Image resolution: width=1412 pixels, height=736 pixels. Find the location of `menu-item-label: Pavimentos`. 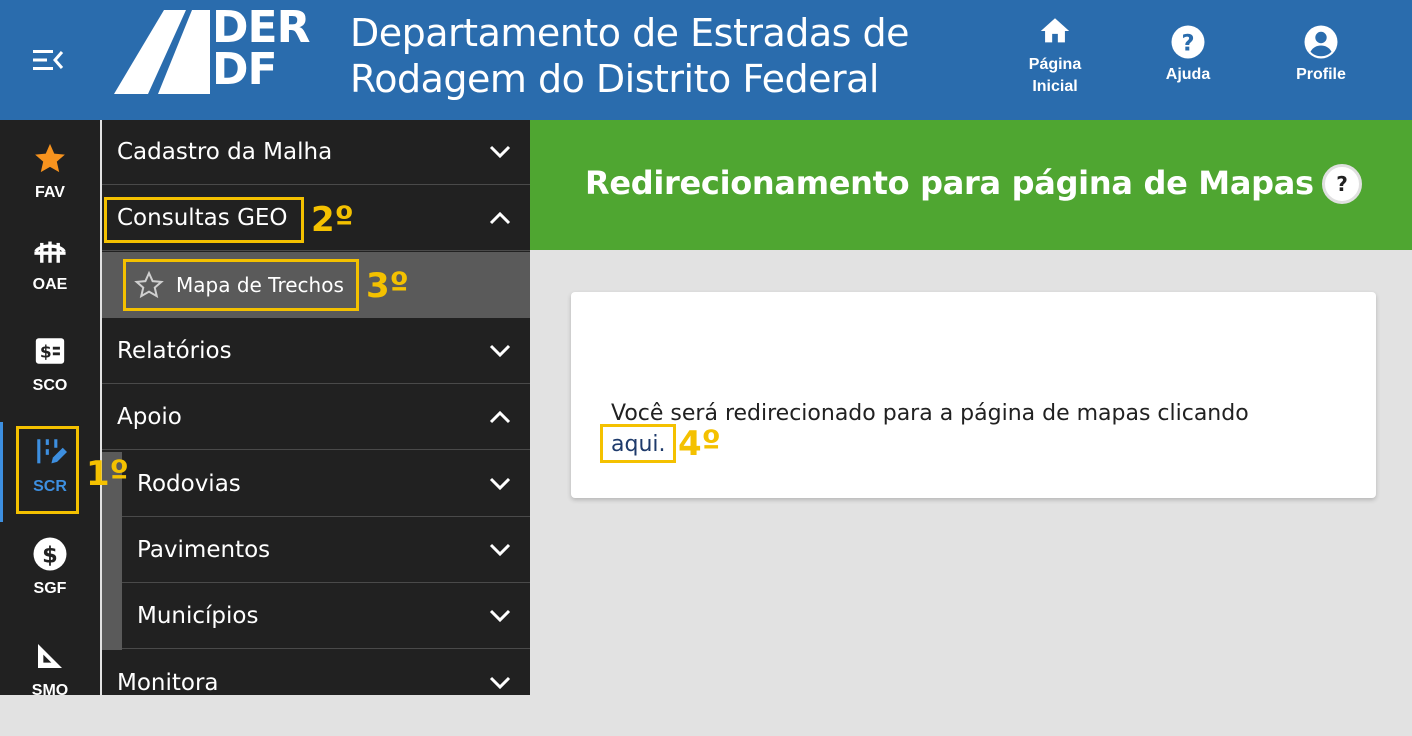

menu-item-label: Pavimentos is located at coordinates (204, 550).